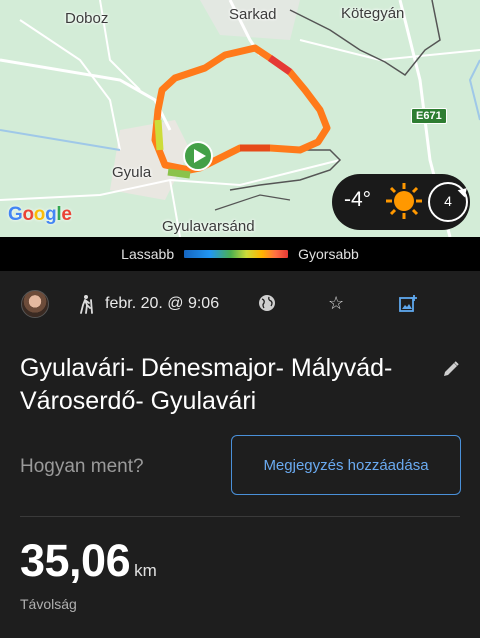 Image resolution: width=480 pixels, height=638 pixels. What do you see at coordinates (48, 604) in the screenshot?
I see `distance-label: Távolság` at bounding box center [48, 604].